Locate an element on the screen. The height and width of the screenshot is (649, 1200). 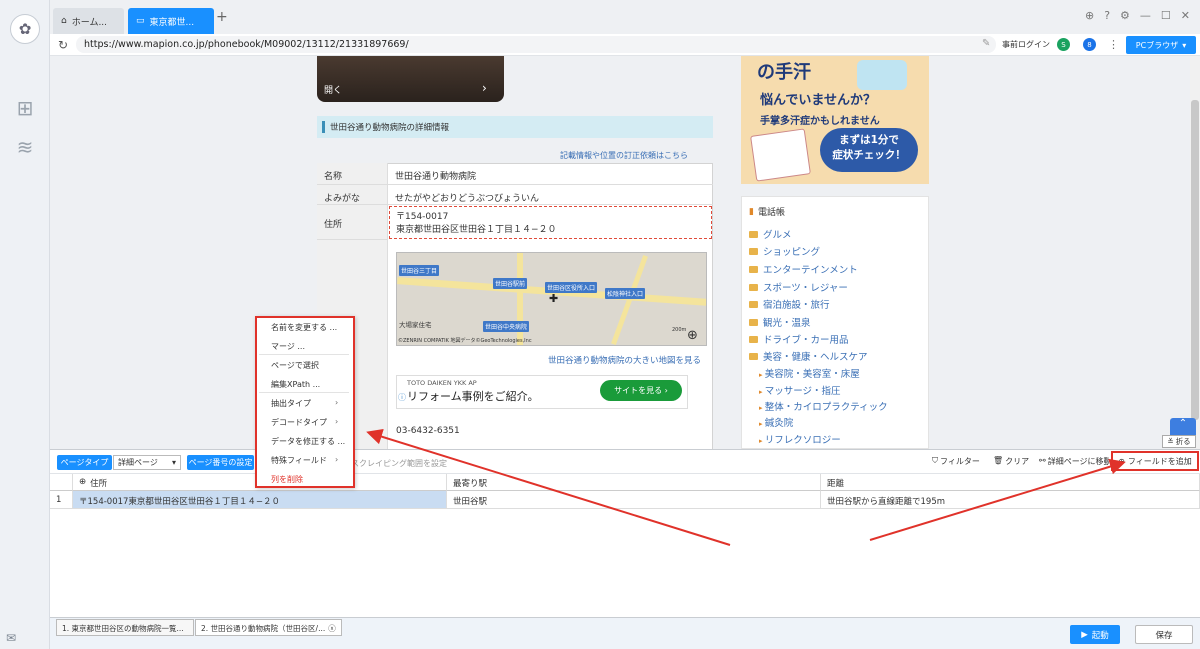
column-header-station: 最寄り駅 is located at coordinates (634, 482).